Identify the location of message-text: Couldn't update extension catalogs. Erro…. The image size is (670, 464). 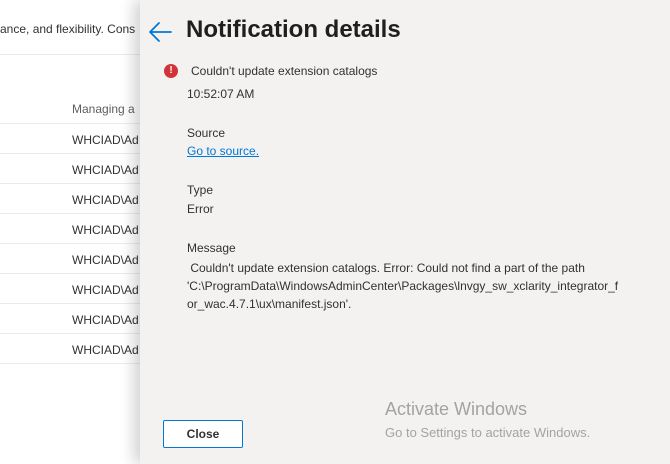
(403, 286).